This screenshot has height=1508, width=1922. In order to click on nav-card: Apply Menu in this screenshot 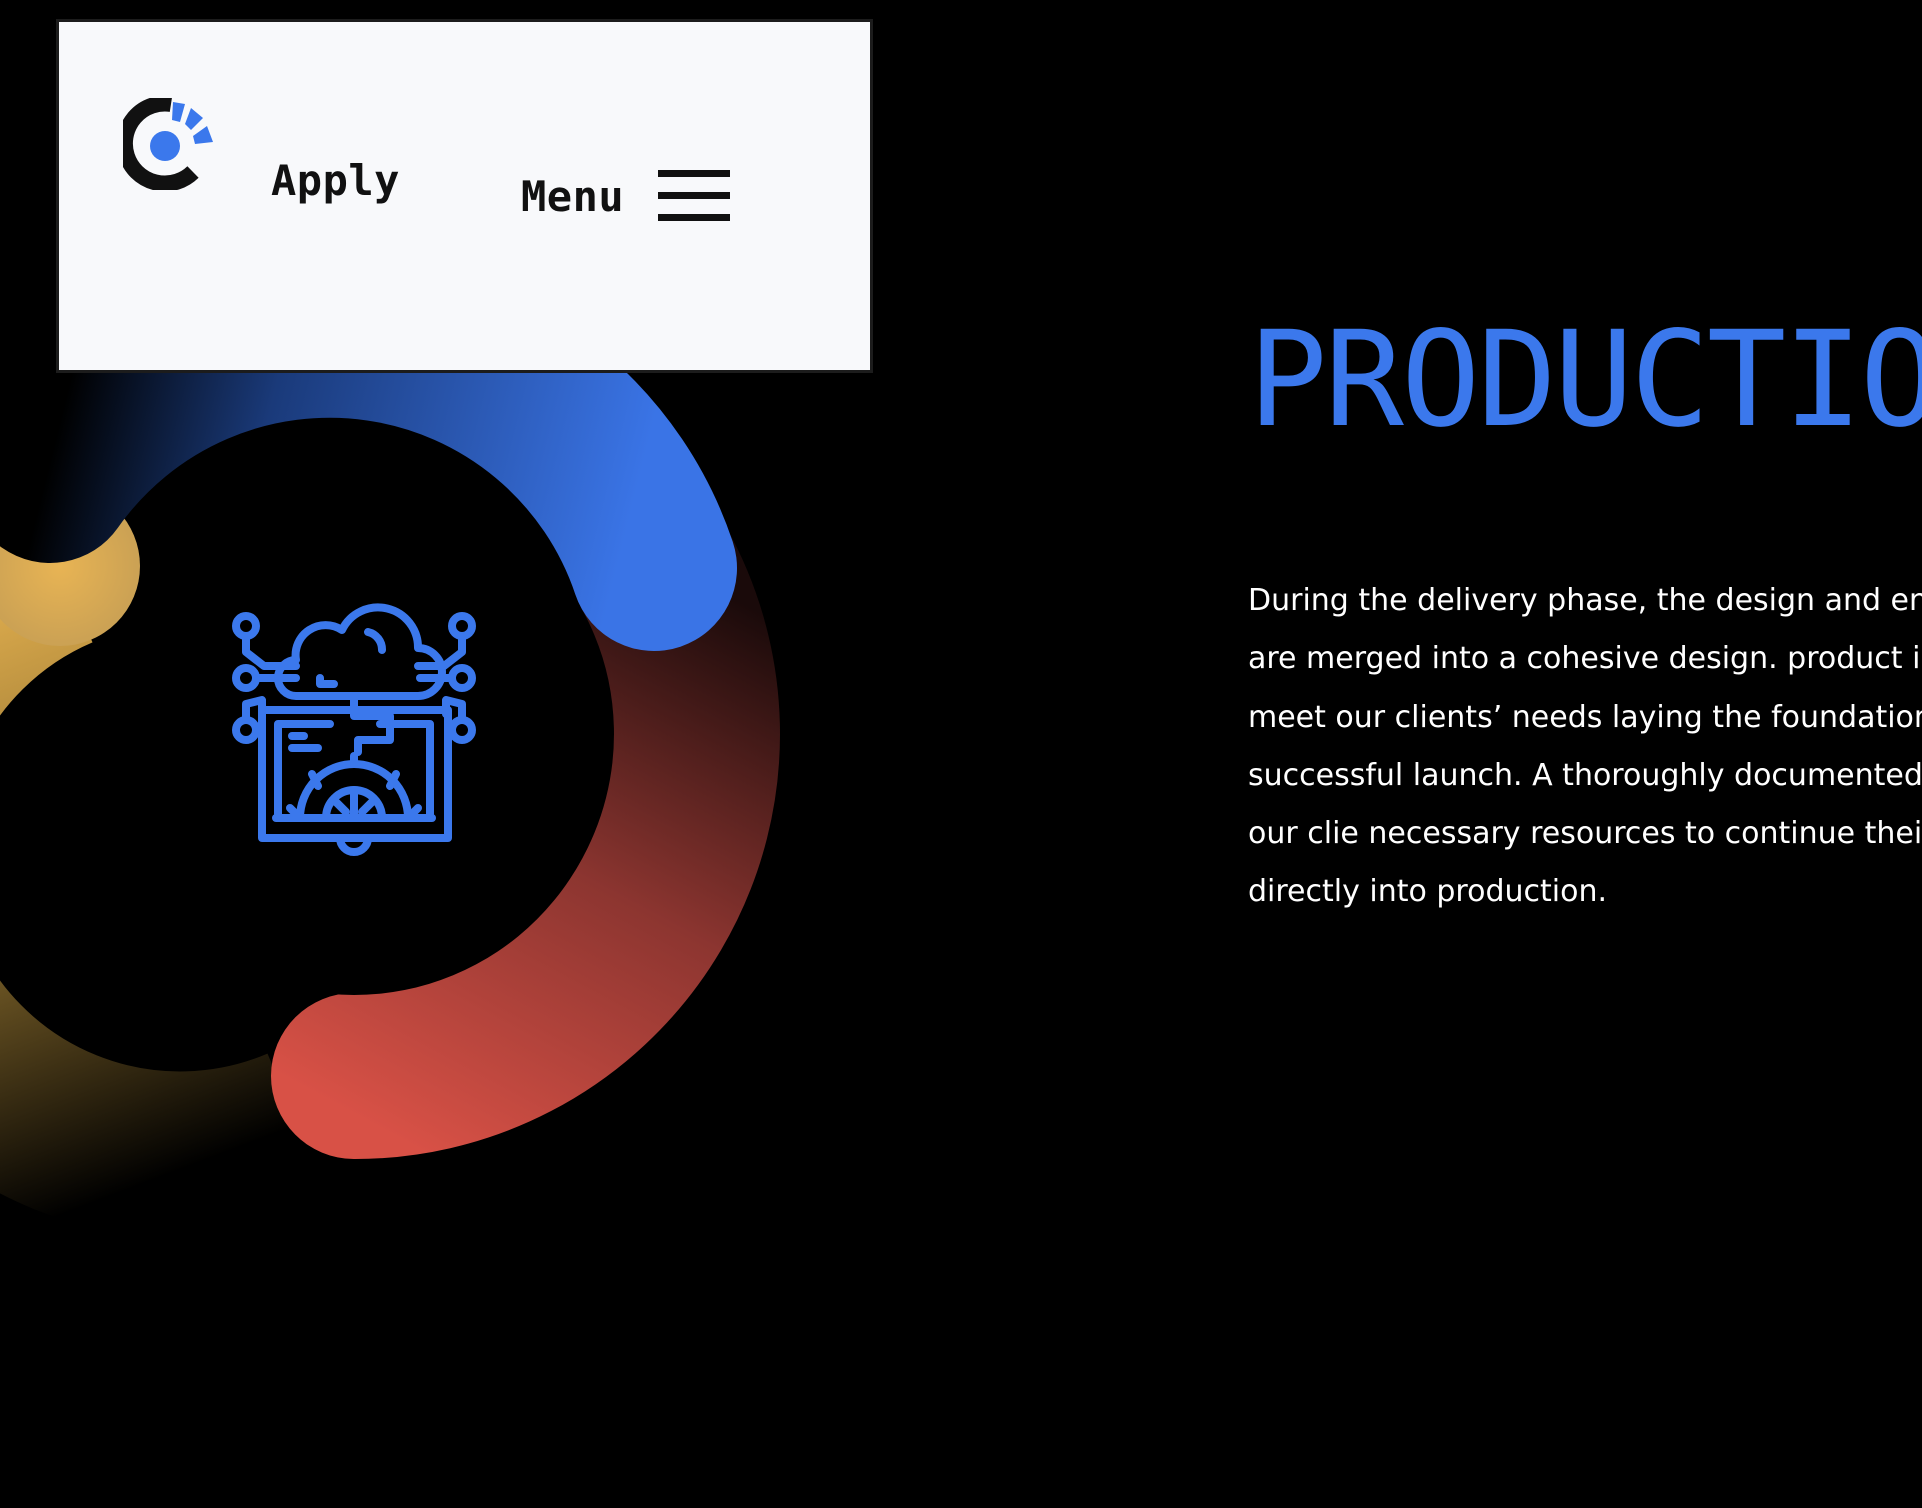, I will do `click(464, 196)`.